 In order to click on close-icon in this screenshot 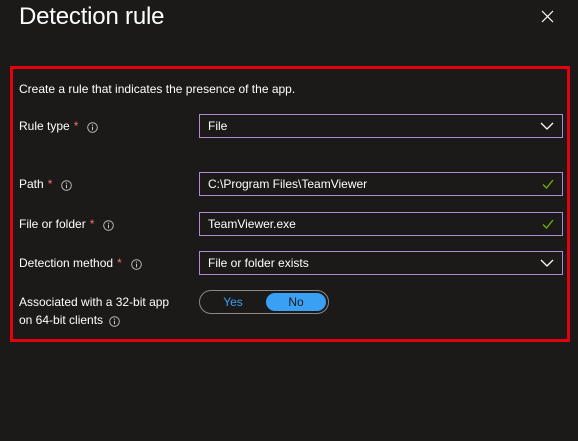, I will do `click(547, 16)`.